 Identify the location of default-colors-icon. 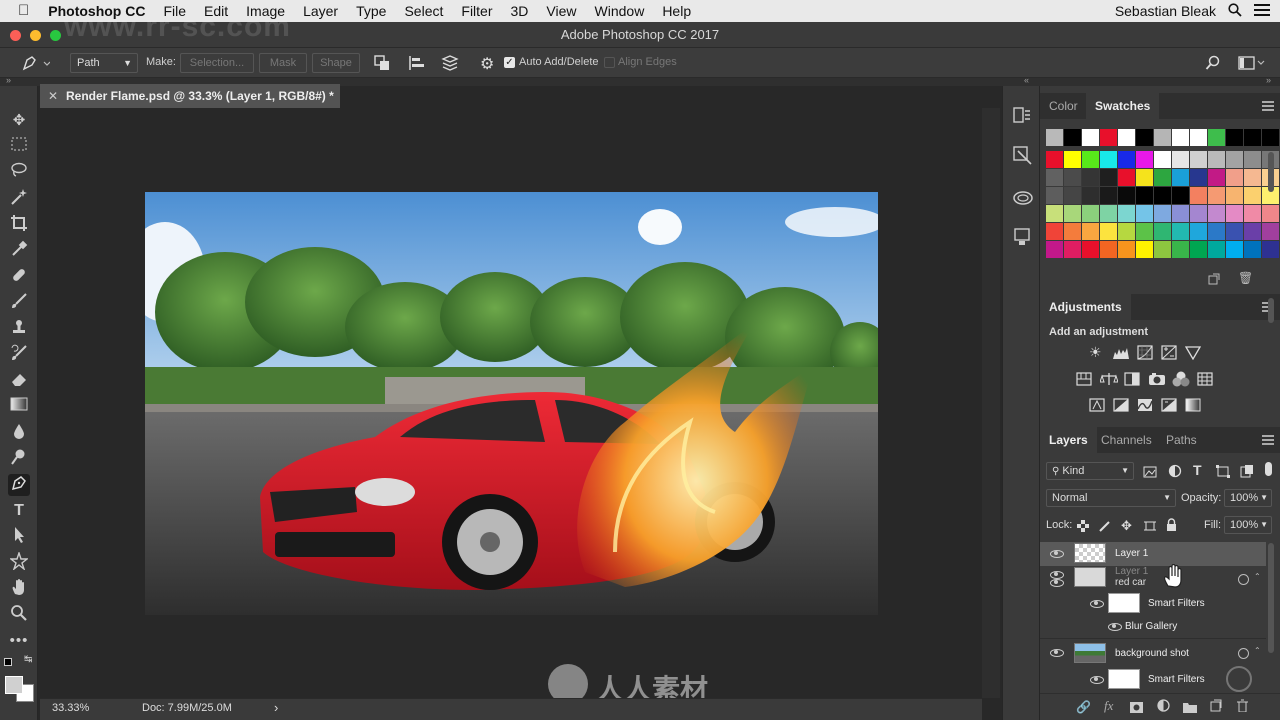
(8, 662).